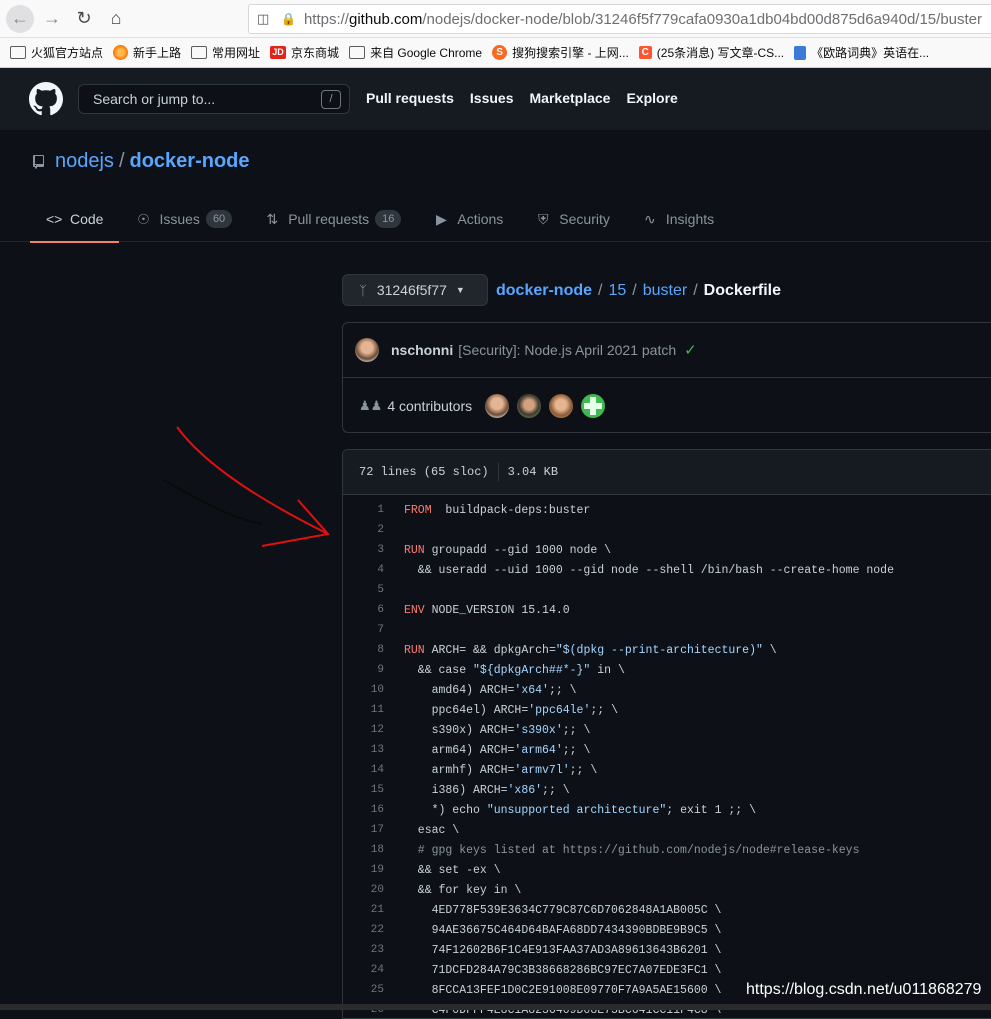  Describe the element at coordinates (288, 19) in the screenshot. I see `lock-icon: 🔒` at that location.